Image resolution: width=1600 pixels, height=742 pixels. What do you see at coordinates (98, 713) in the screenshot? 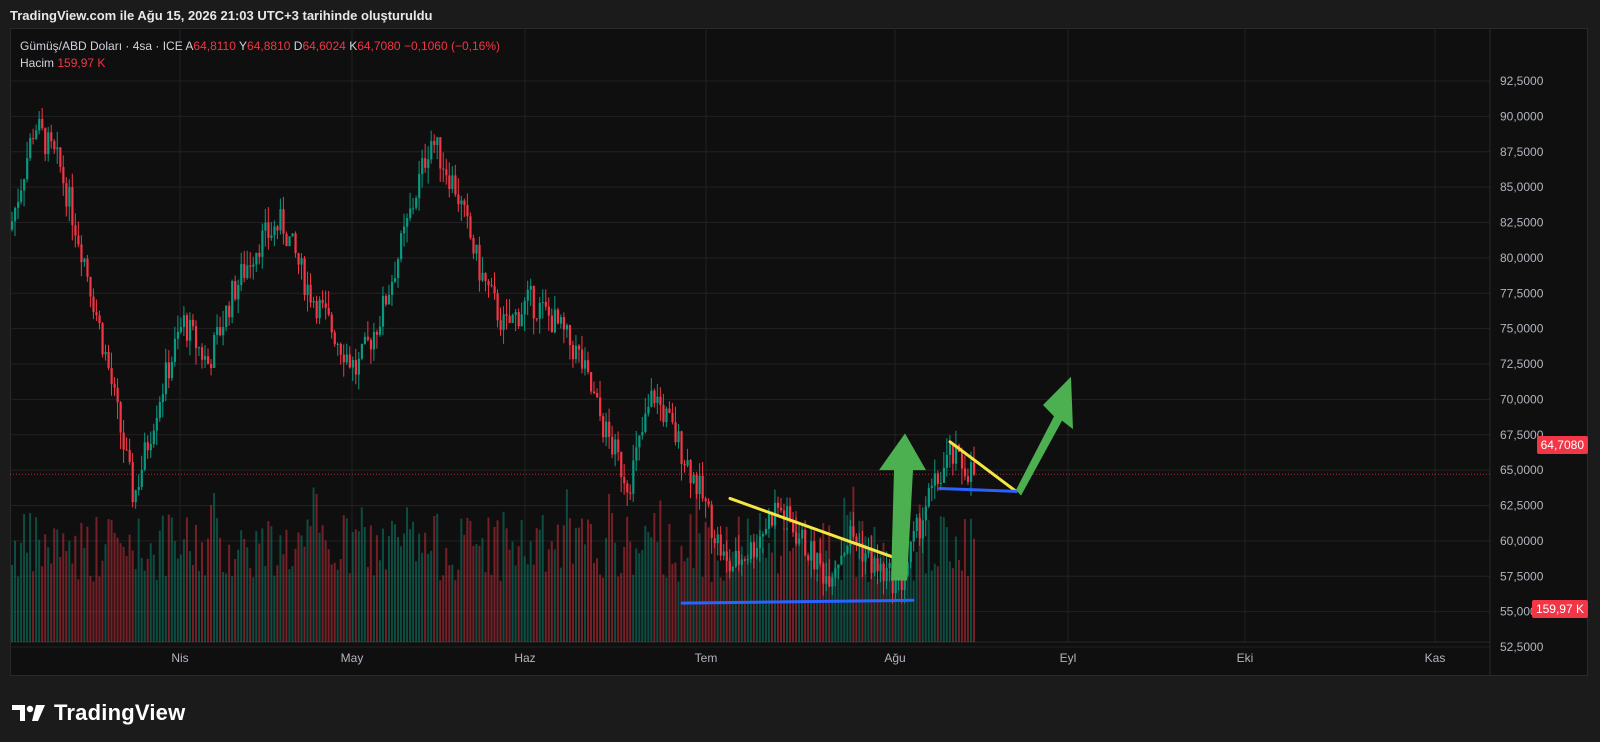
I see `brand: TradingView` at bounding box center [98, 713].